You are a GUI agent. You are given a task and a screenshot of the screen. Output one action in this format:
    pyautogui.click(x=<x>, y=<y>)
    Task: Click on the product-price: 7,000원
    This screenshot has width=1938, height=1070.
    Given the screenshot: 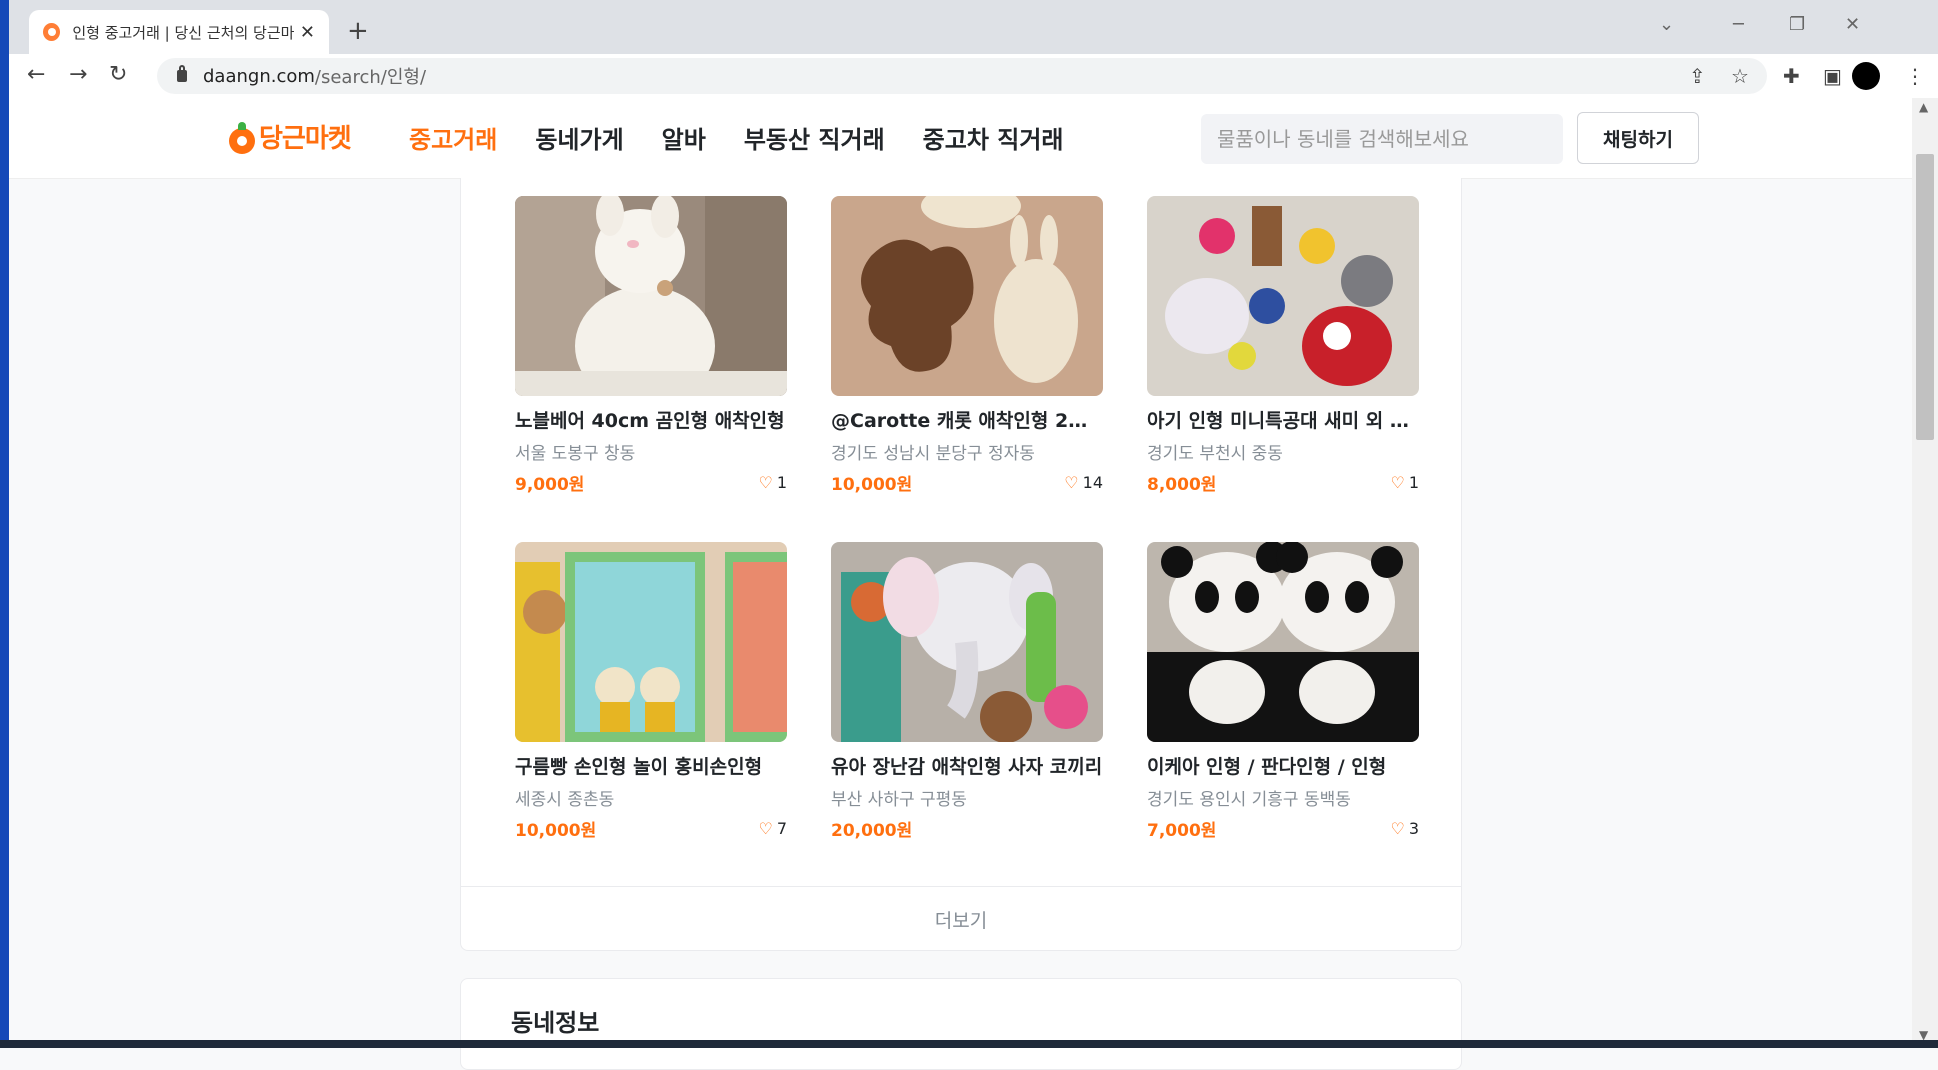 What is the action you would take?
    pyautogui.click(x=1182, y=831)
    